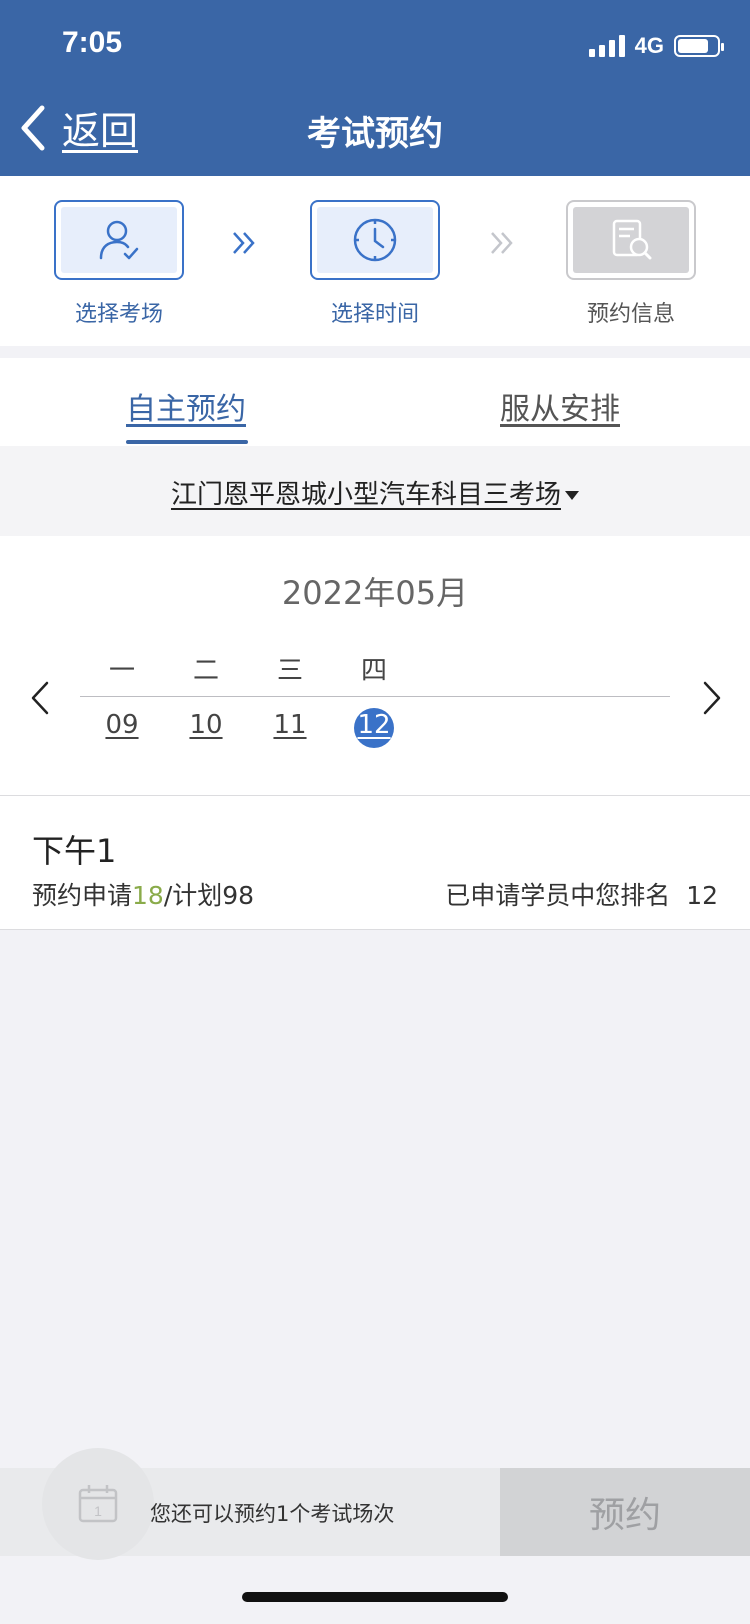 The image size is (750, 1624). What do you see at coordinates (375, 134) in the screenshot?
I see `page-title: 考试预约` at bounding box center [375, 134].